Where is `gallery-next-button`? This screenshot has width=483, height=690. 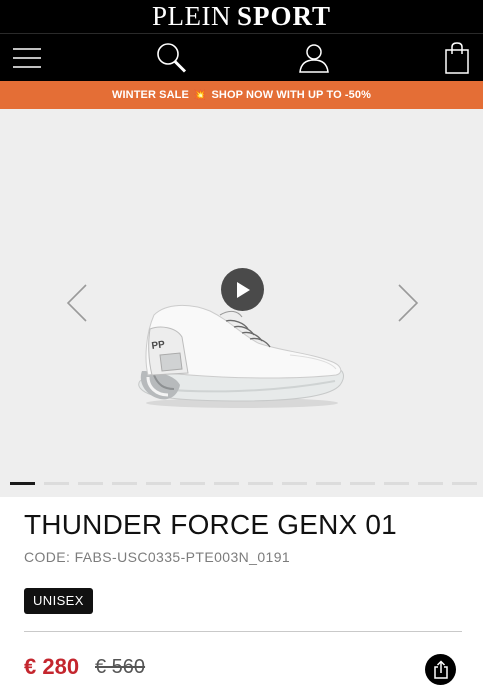
gallery-next-button is located at coordinates (408, 305).